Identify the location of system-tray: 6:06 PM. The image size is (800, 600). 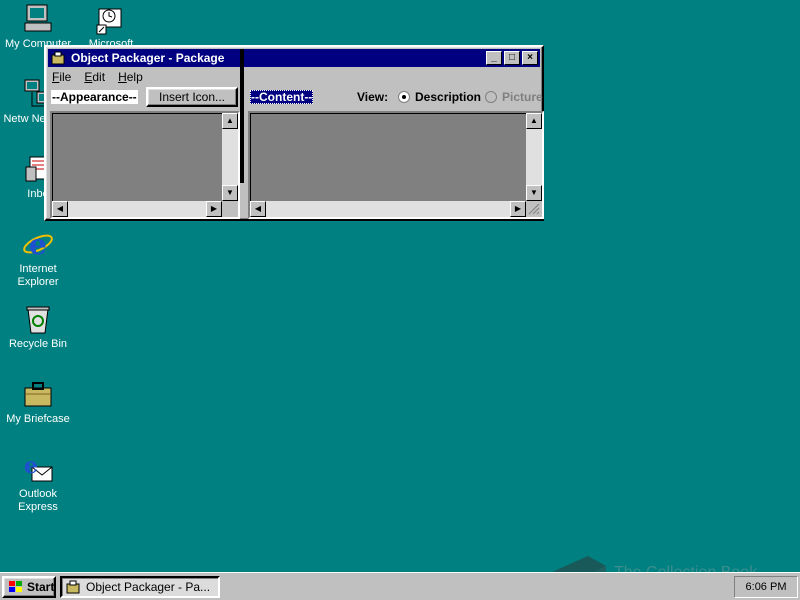
(766, 587).